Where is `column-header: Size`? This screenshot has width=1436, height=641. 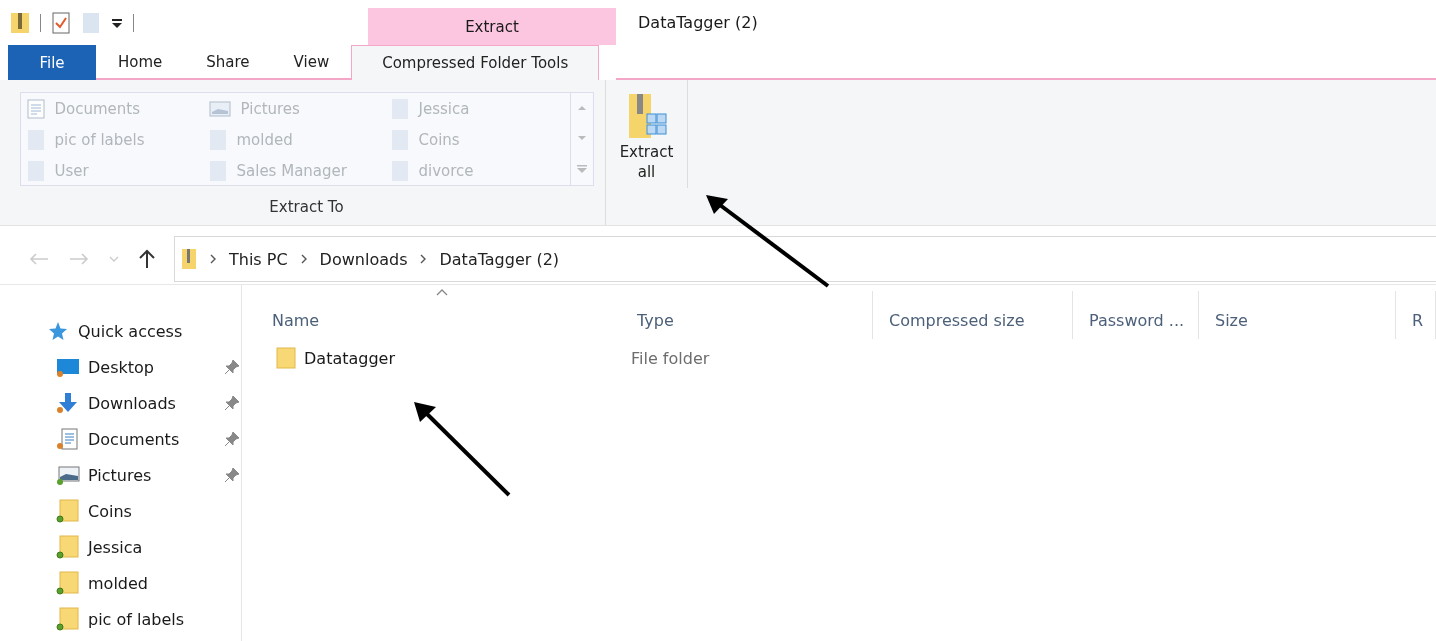
column-header: Size is located at coordinates (1231, 320).